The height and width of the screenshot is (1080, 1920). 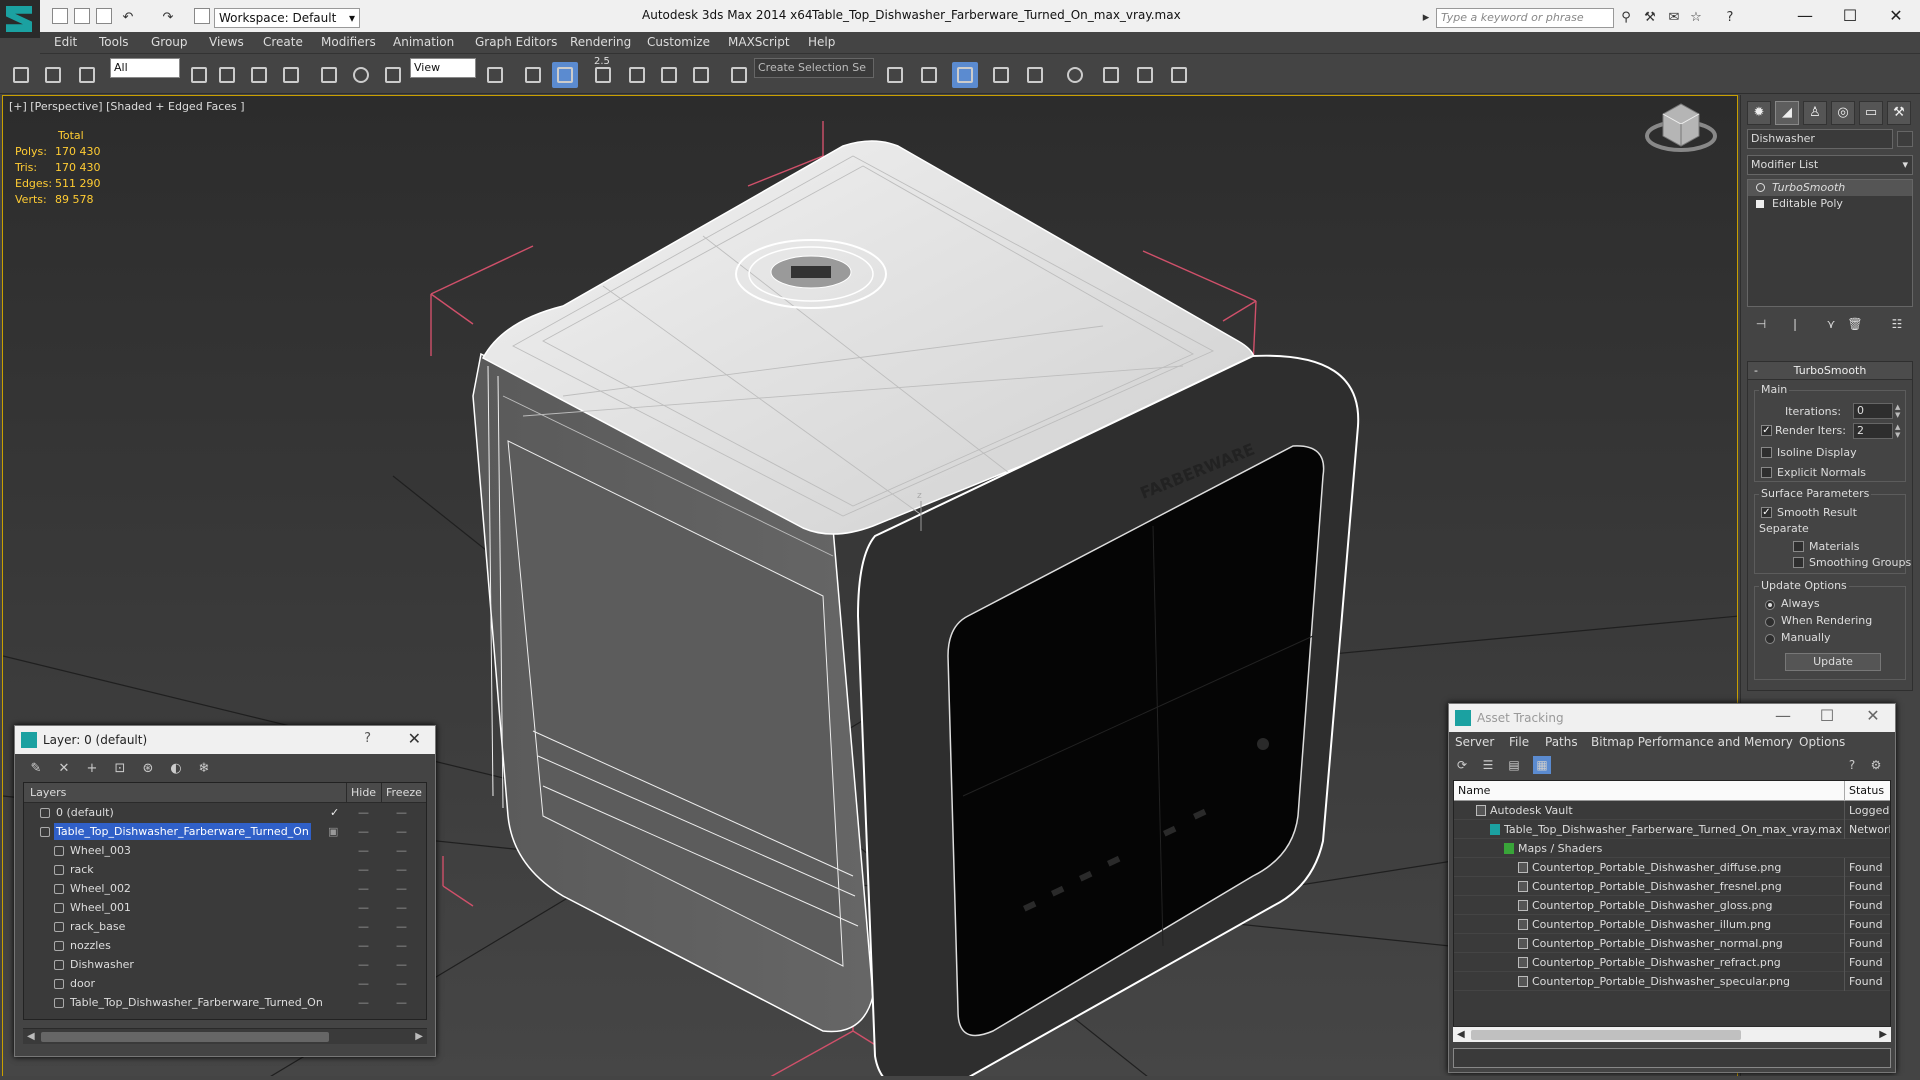 What do you see at coordinates (895, 75) in the screenshot?
I see `mirror-icon` at bounding box center [895, 75].